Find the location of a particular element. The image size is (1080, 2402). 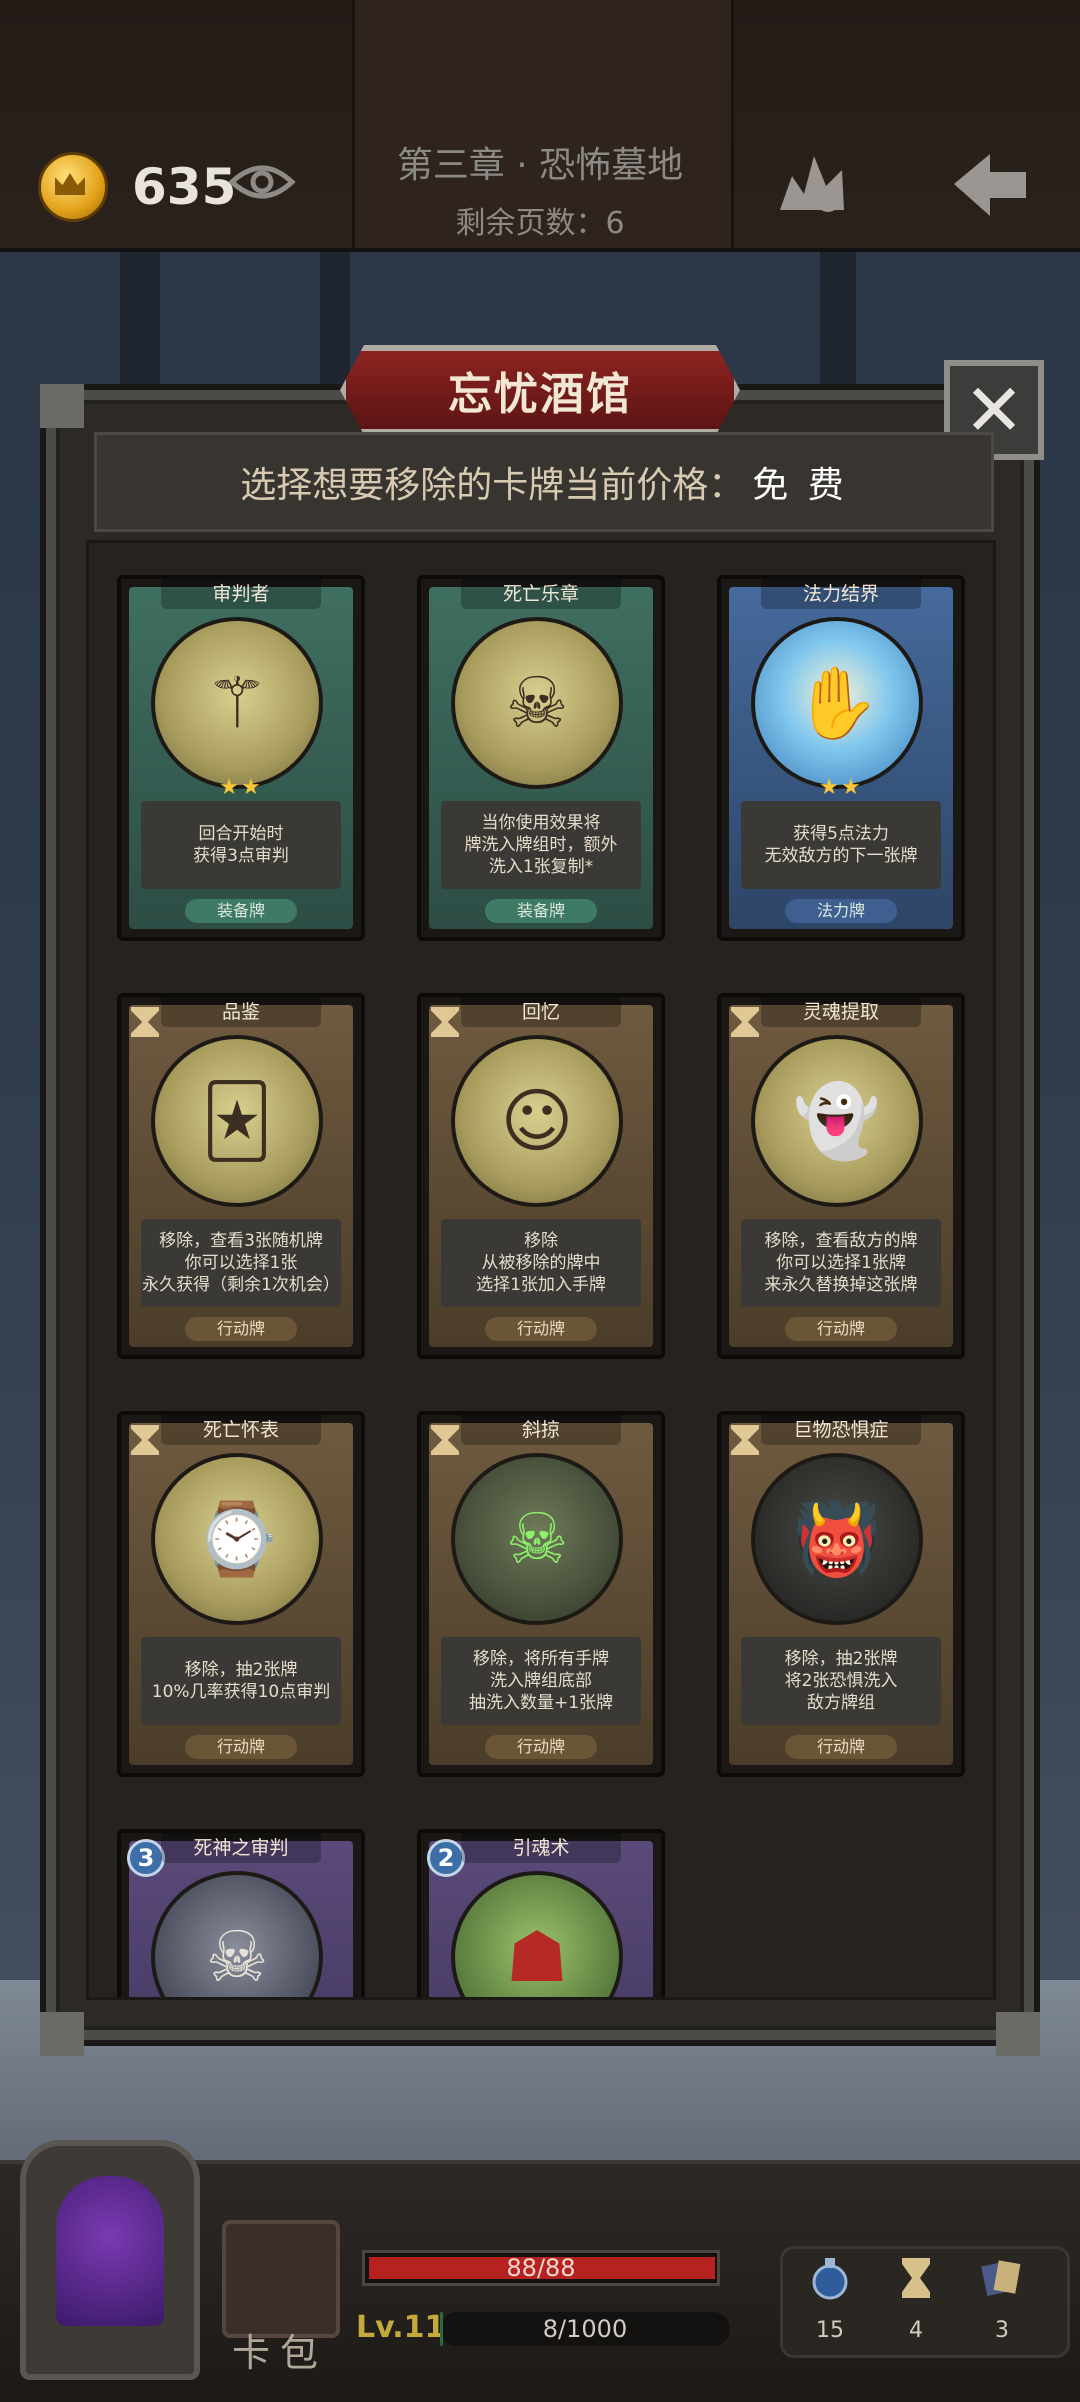

resource-hourglass: 4 is located at coordinates (916, 2299).